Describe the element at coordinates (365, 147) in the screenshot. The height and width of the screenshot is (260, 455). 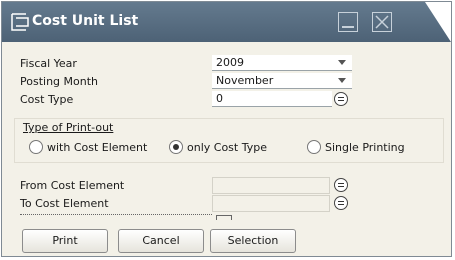
I see `radio-label: Single Printing` at that location.